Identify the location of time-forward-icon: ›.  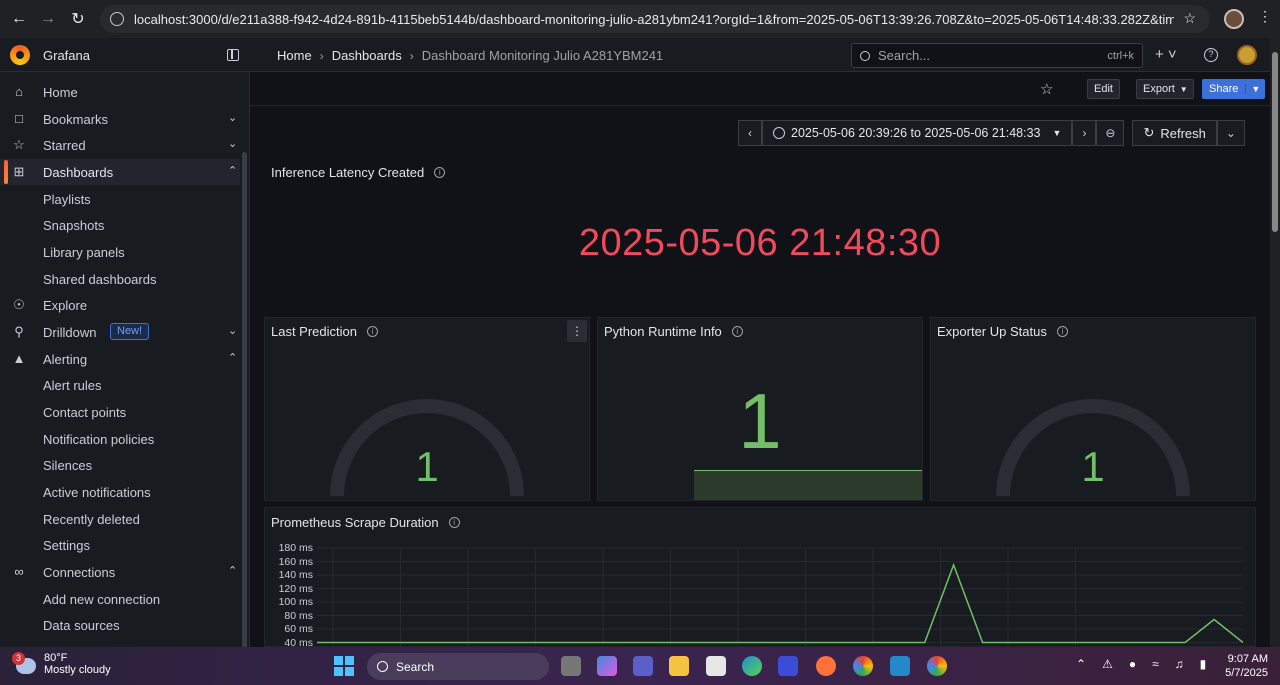
(1084, 133).